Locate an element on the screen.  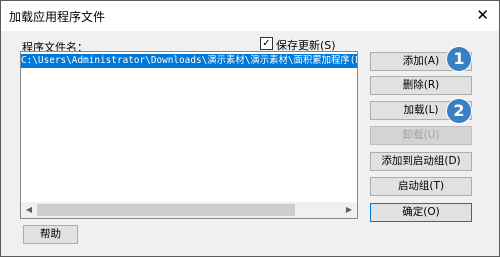
title-bar: 加载应用程序文件 ✕ is located at coordinates (250, 16).